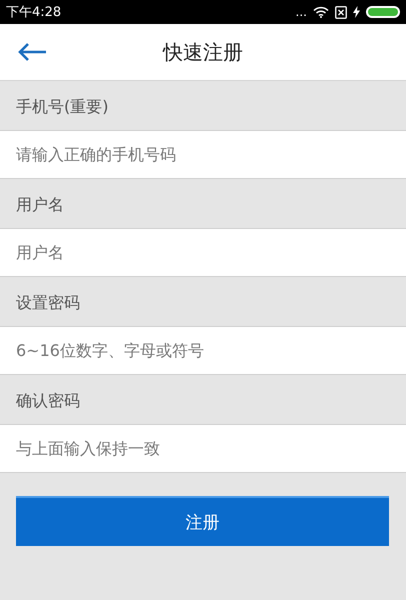  I want to click on field-label: 手机号(重要), so click(62, 107).